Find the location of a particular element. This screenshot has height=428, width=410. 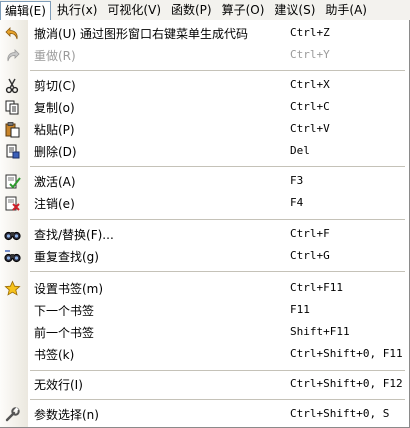

menubar-item-functions: 函数(P) is located at coordinates (191, 10).